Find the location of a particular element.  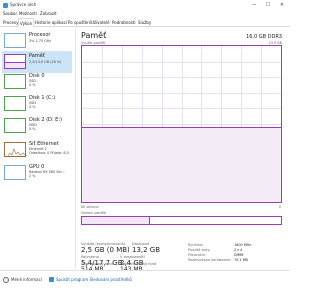

sidebar-item-detail: 2,5/13,9 GB (18 %) is located at coordinates (45, 62).